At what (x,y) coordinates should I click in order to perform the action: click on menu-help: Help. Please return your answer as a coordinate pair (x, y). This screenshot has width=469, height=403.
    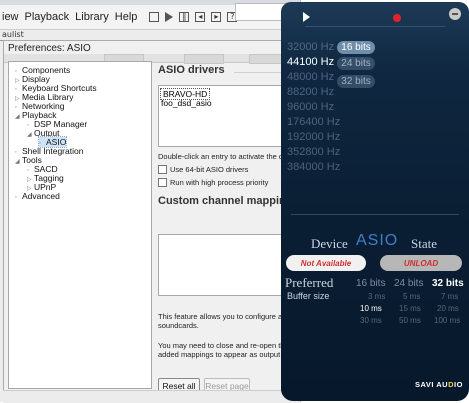
    Looking at the image, I should click on (126, 17).